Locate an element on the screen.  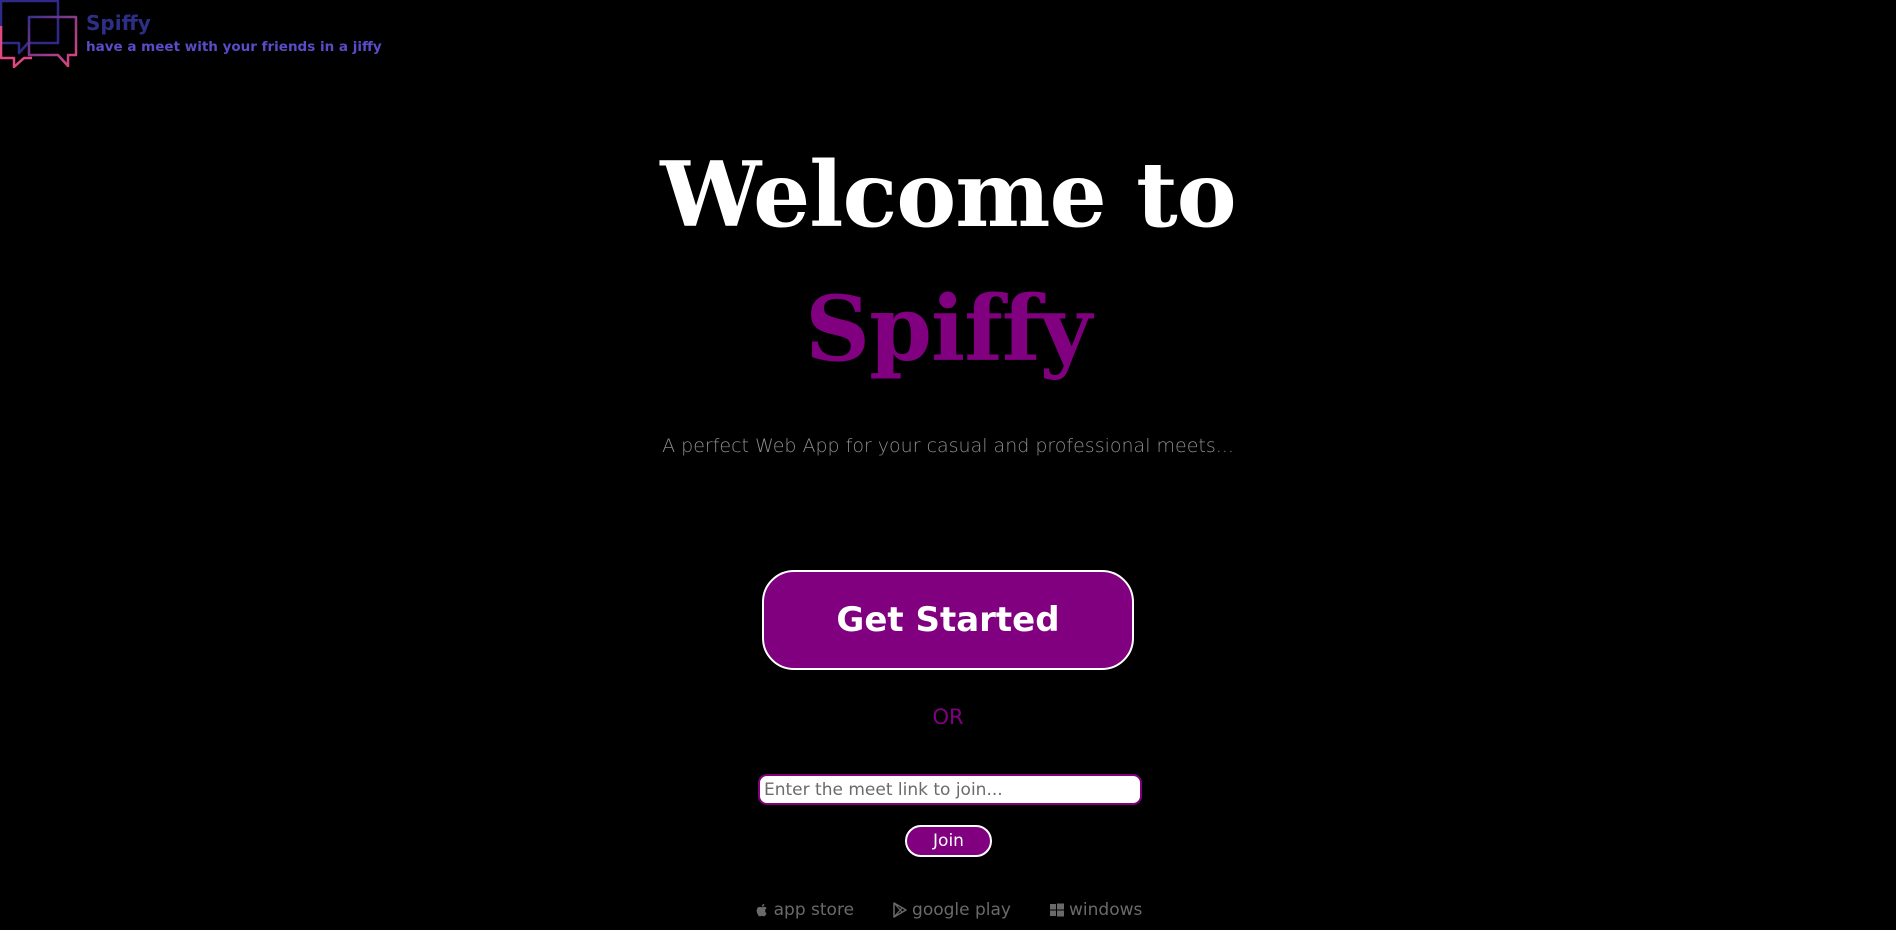
app-store-label: app store is located at coordinates (814, 910).